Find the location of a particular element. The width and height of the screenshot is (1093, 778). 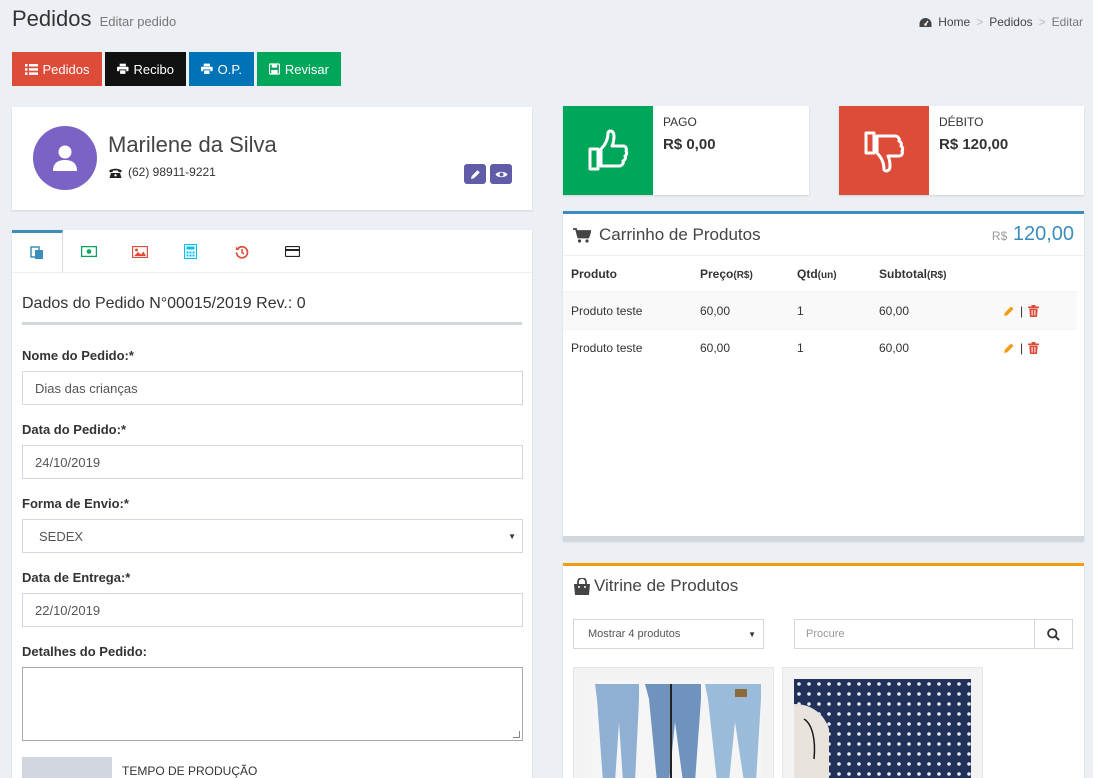

col-preco-unit: (R$) is located at coordinates (743, 275).